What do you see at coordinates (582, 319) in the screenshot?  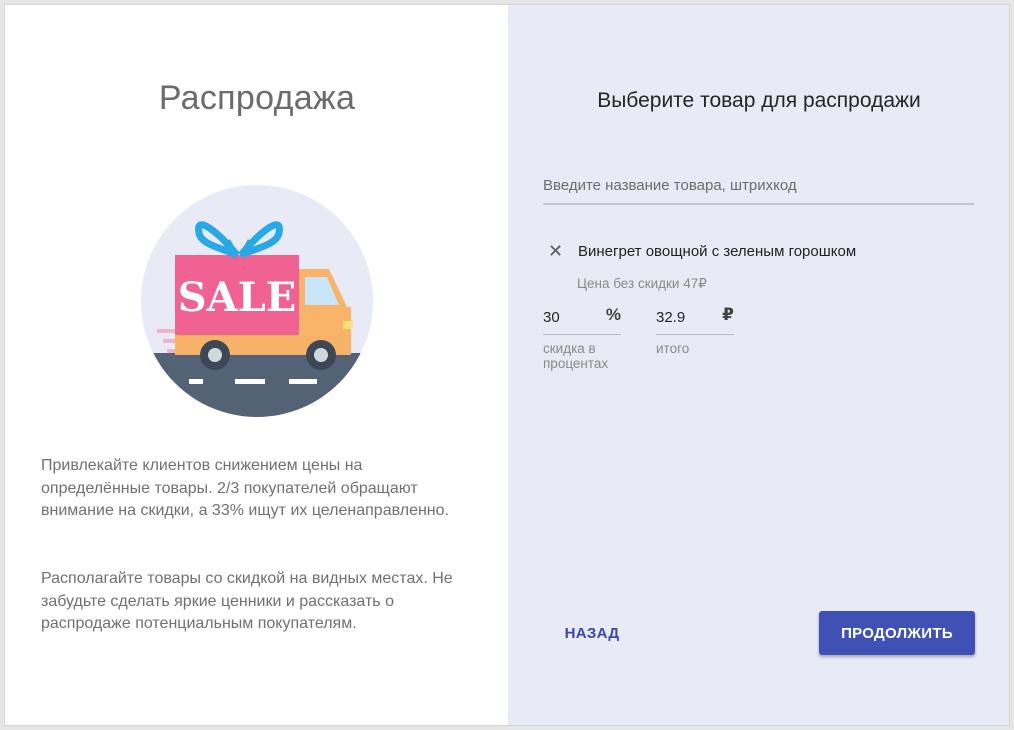 I see `discount-percent-field: 30 %` at bounding box center [582, 319].